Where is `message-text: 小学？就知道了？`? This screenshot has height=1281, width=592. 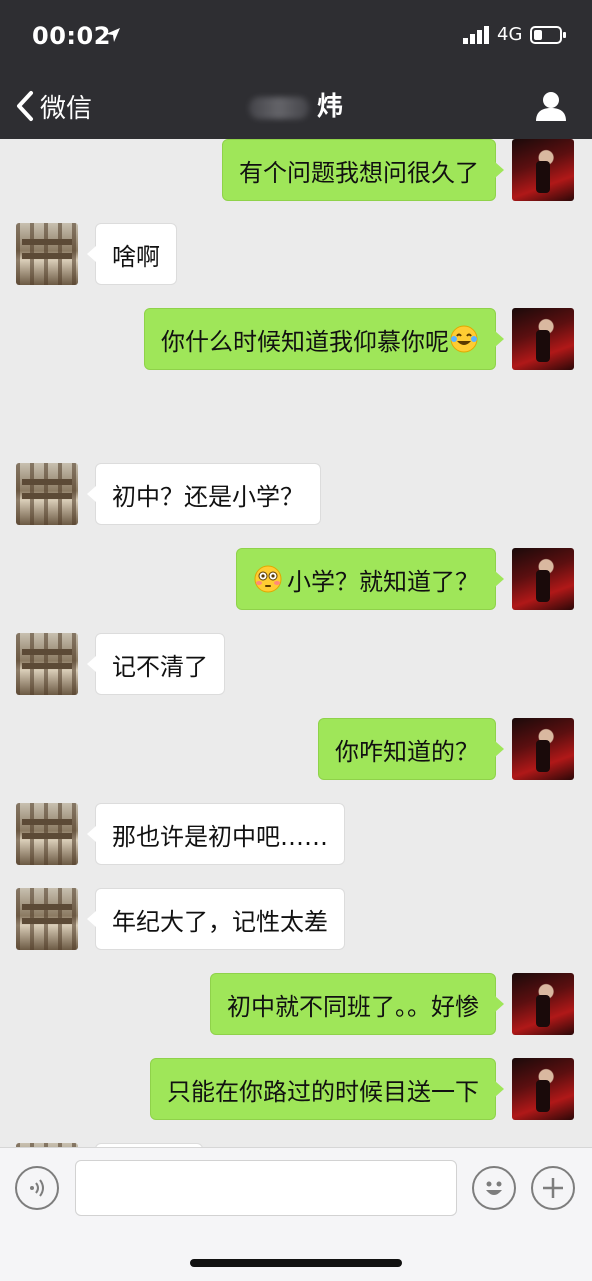 message-text: 小学？就知道了？ is located at coordinates (383, 581).